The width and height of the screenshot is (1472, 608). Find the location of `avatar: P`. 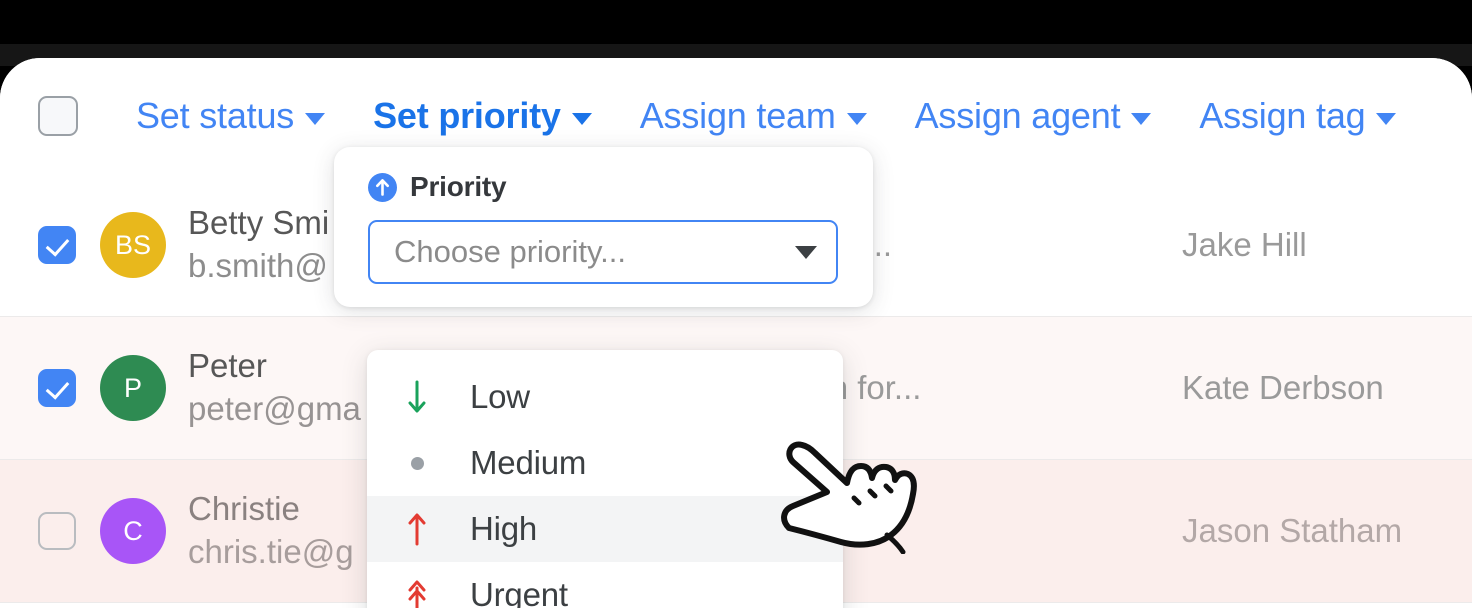

avatar: P is located at coordinates (133, 388).